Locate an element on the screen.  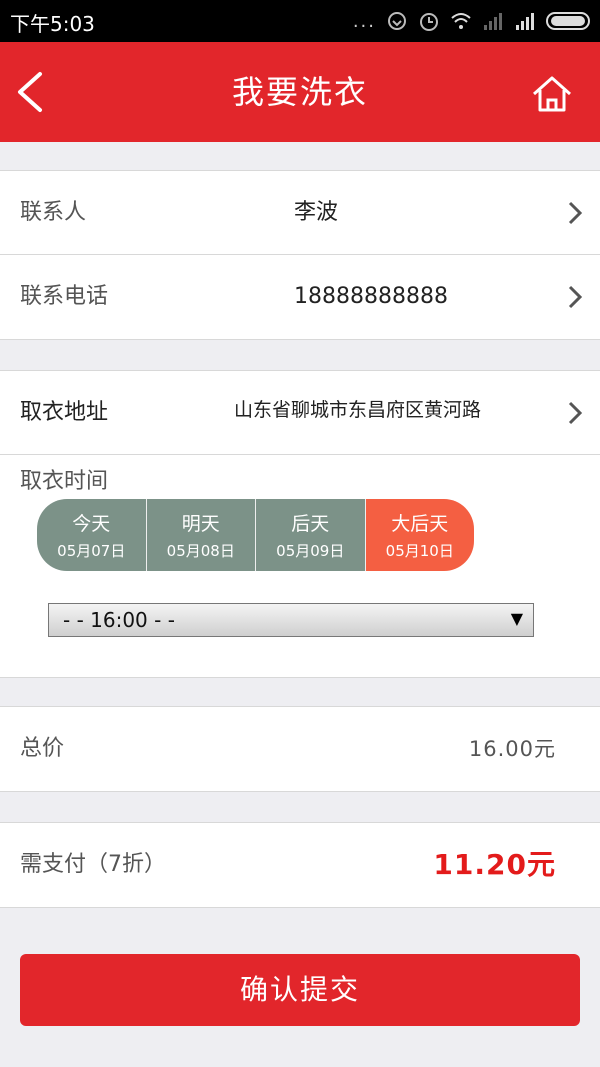
contact-name-label: 联系人 is located at coordinates (53, 212).